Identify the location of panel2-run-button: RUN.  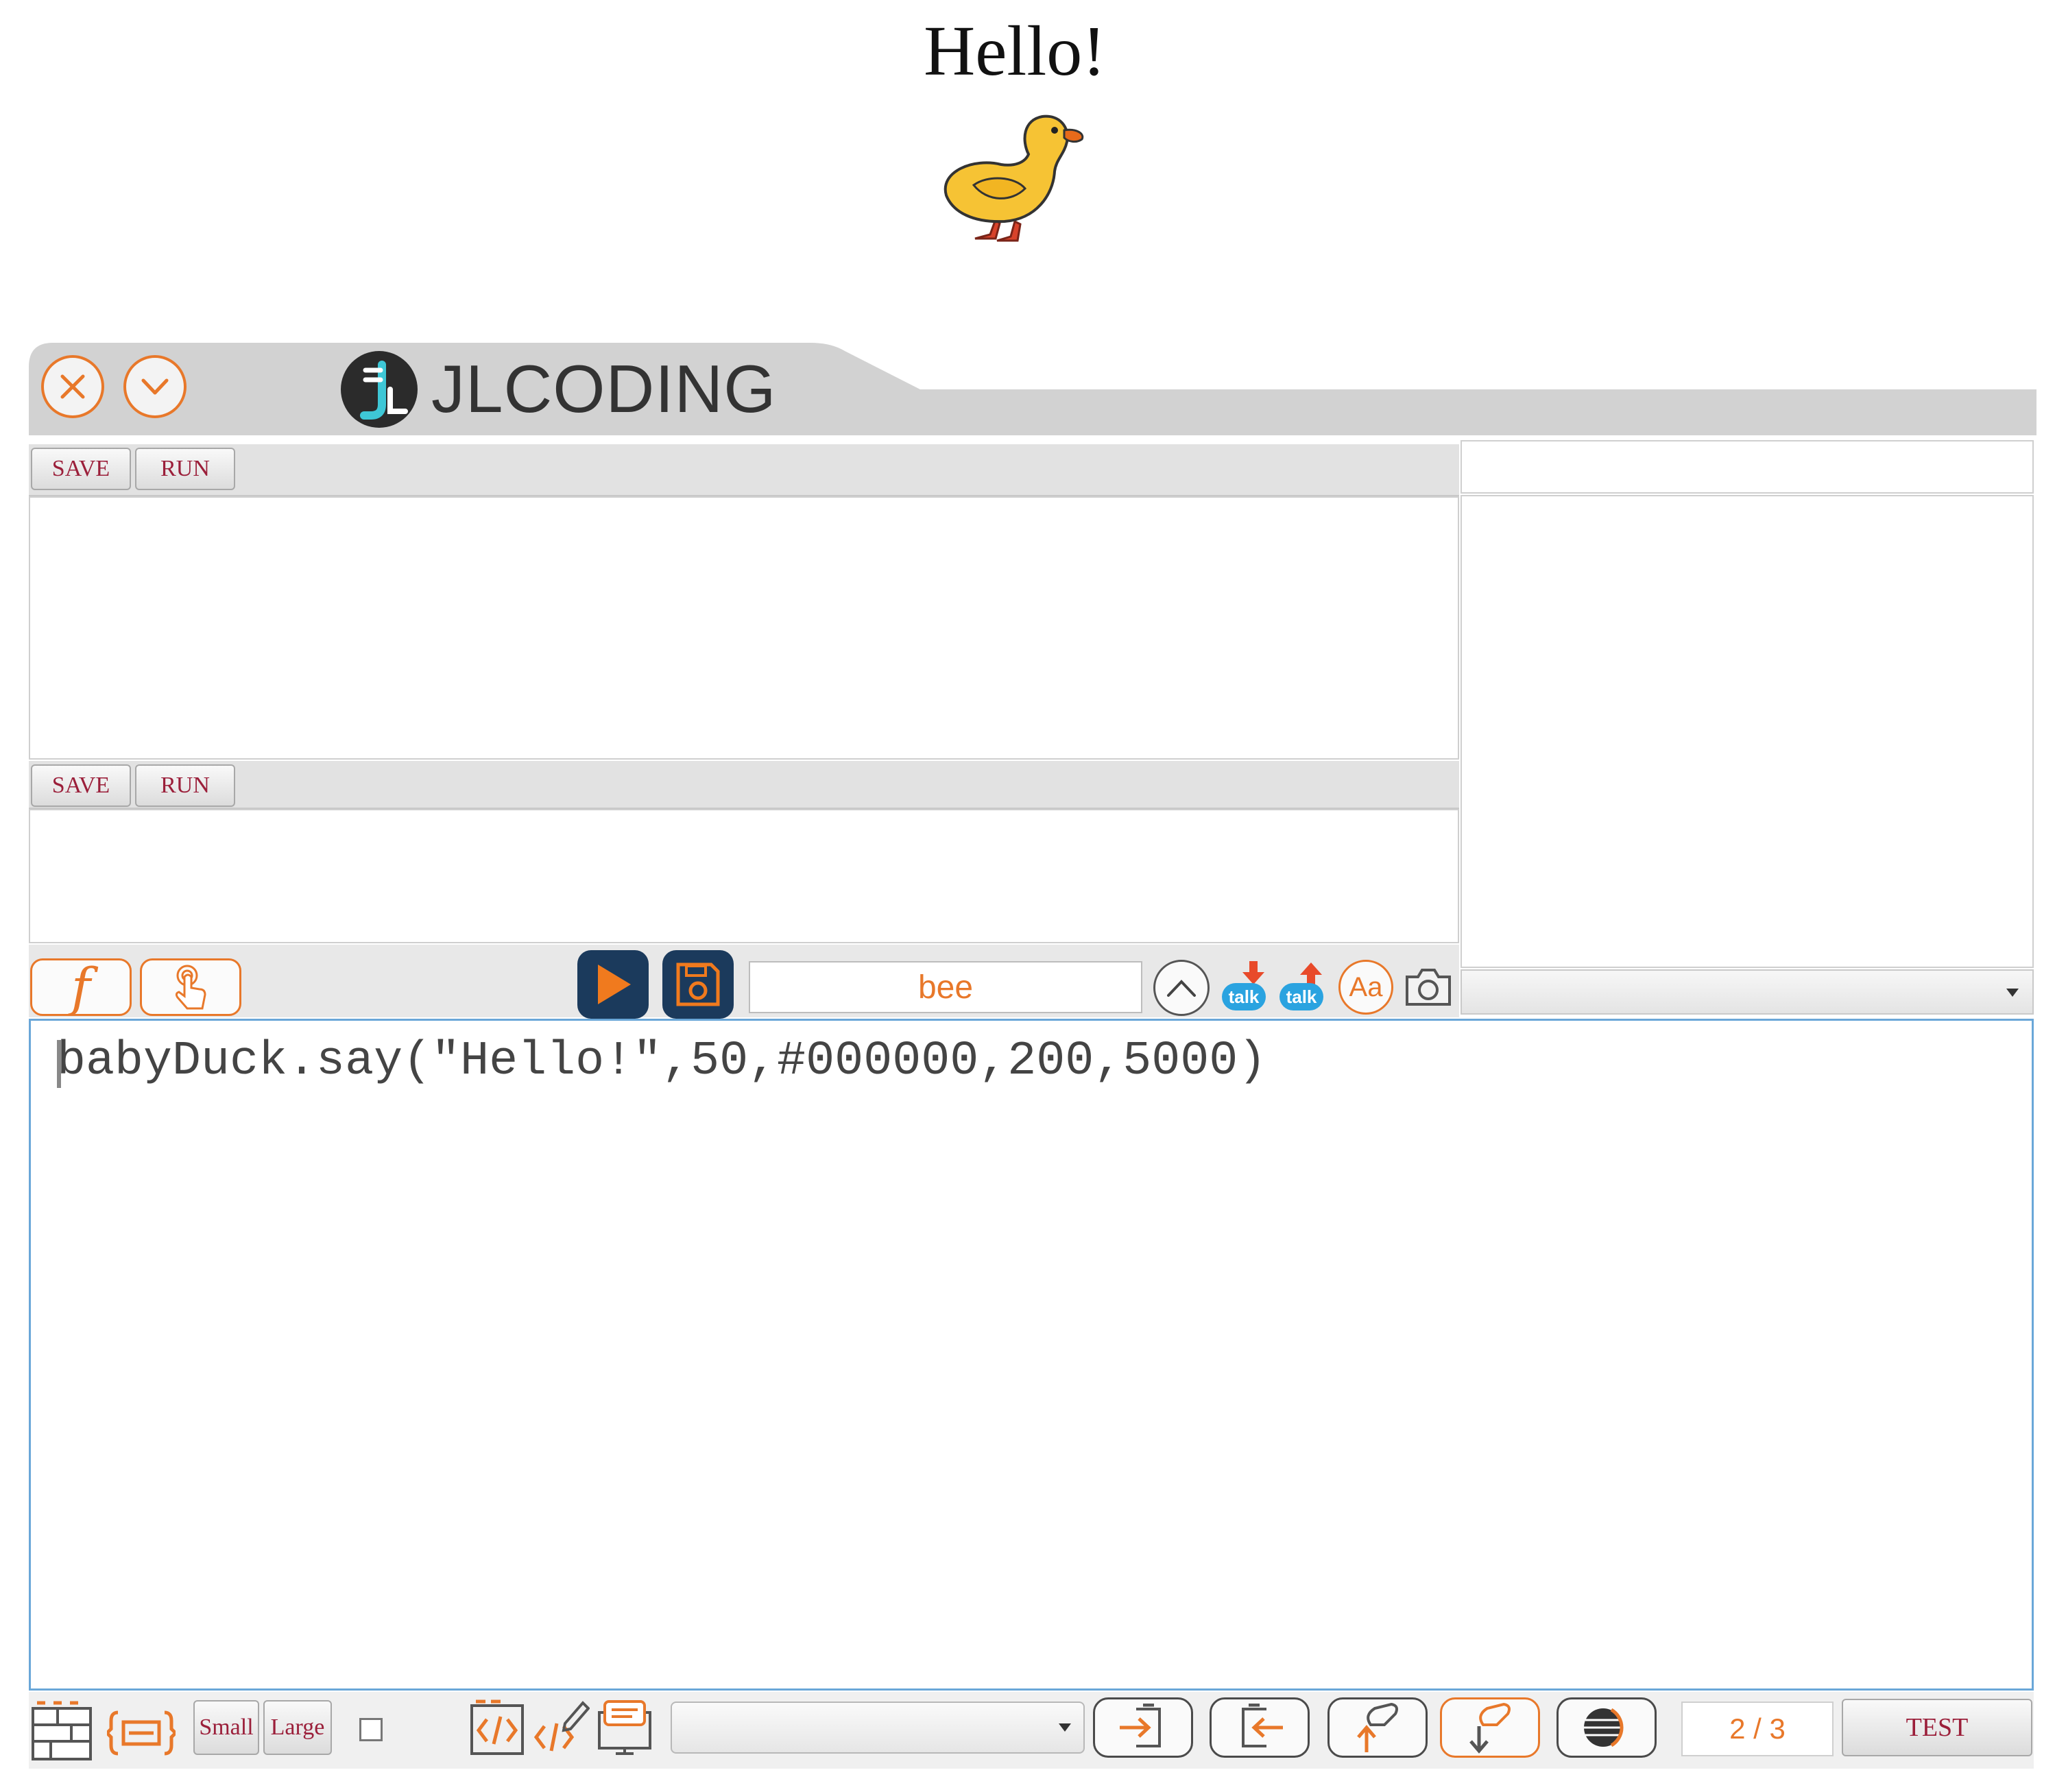
(185, 786).